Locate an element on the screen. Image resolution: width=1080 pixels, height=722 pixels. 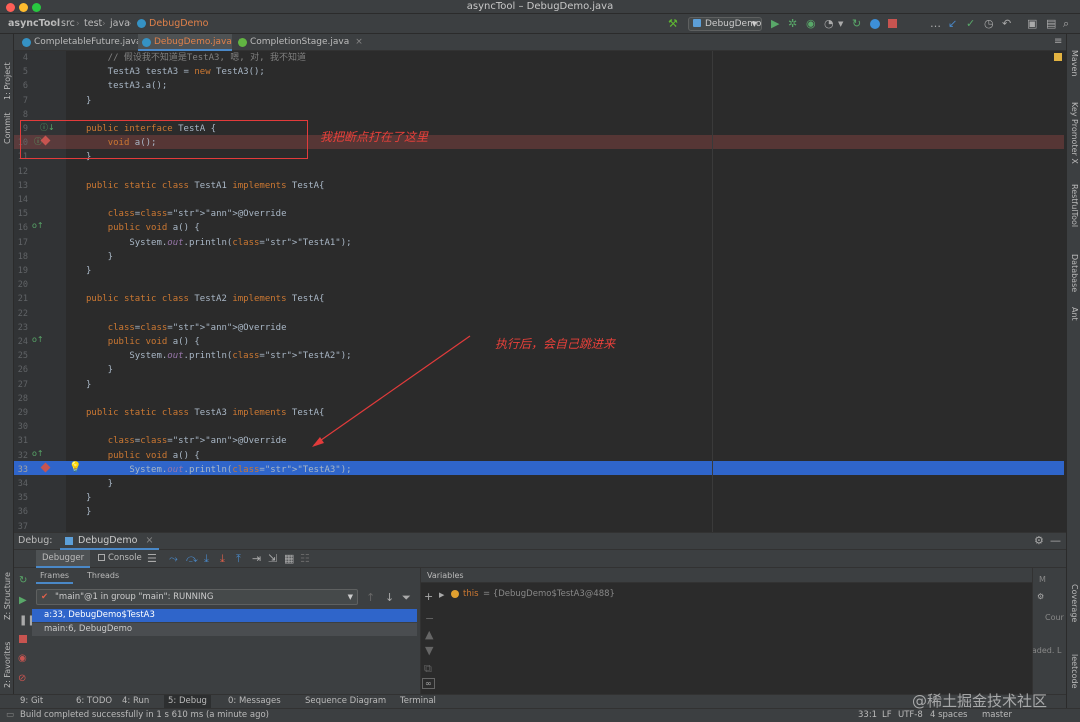
rerun-icon: ↻ is located at coordinates (856, 24).